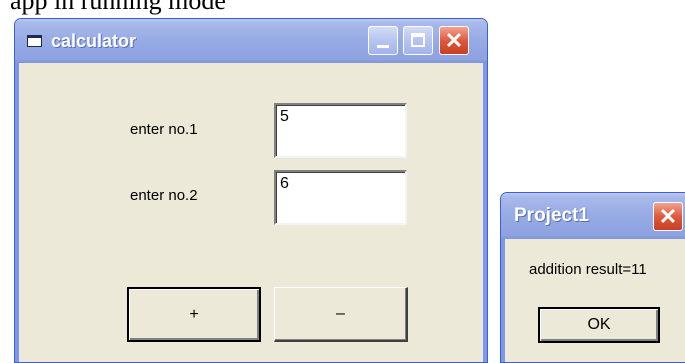 The height and width of the screenshot is (363, 685). What do you see at coordinates (485, 212) in the screenshot?
I see `window-frame-right` at bounding box center [485, 212].